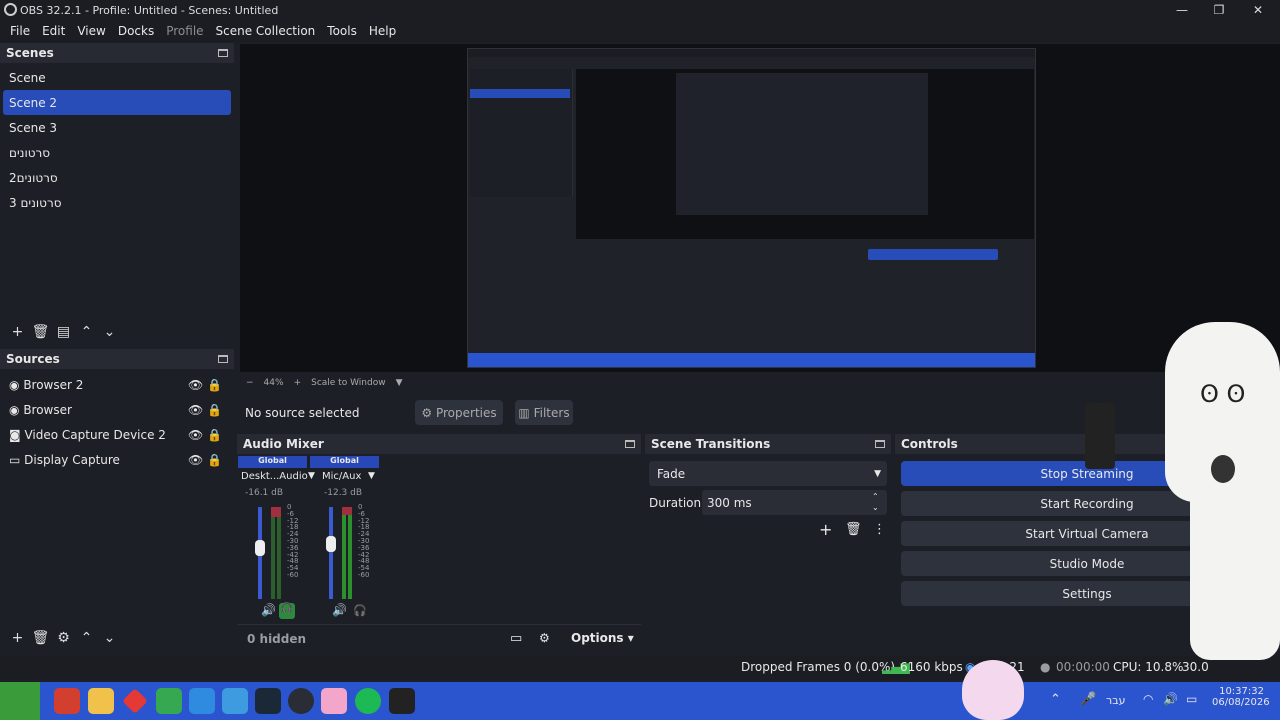 This screenshot has width=1280, height=720. Describe the element at coordinates (117, 152) in the screenshot. I see `scene-item: סרטונים` at that location.